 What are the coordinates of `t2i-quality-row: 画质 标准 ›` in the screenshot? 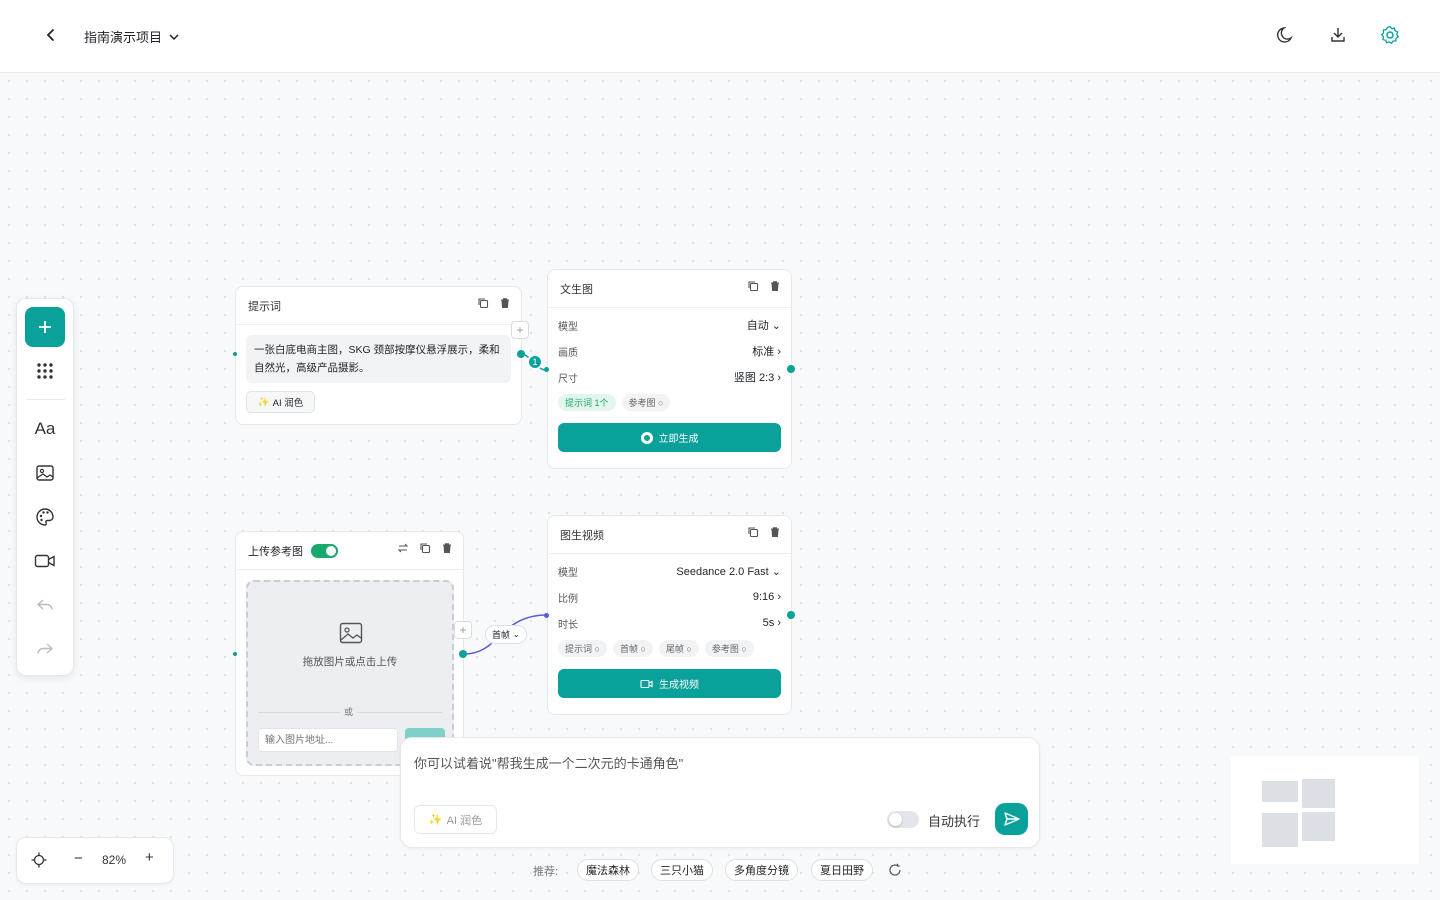 It's located at (669, 351).